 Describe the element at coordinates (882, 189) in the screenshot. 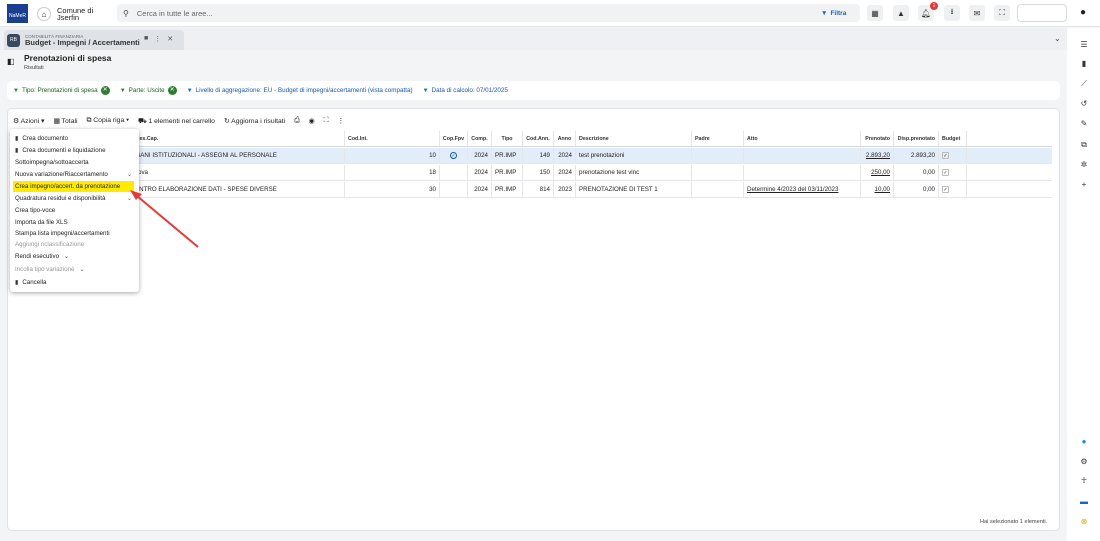

I see `prenotato-link: 10,00` at that location.